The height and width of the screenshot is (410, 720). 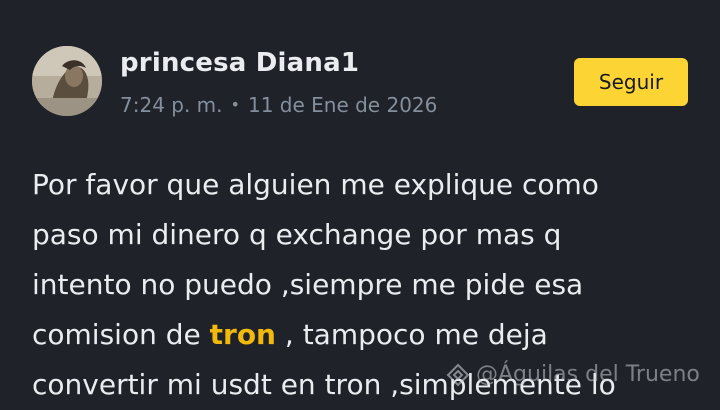 What do you see at coordinates (342, 105) in the screenshot?
I see `post-date: 11 de Ene de 2026` at bounding box center [342, 105].